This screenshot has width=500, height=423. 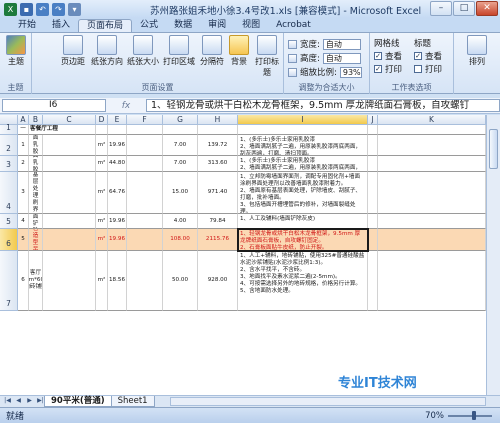 I want to click on size-button: 纸张大小, so click(x=143, y=51).